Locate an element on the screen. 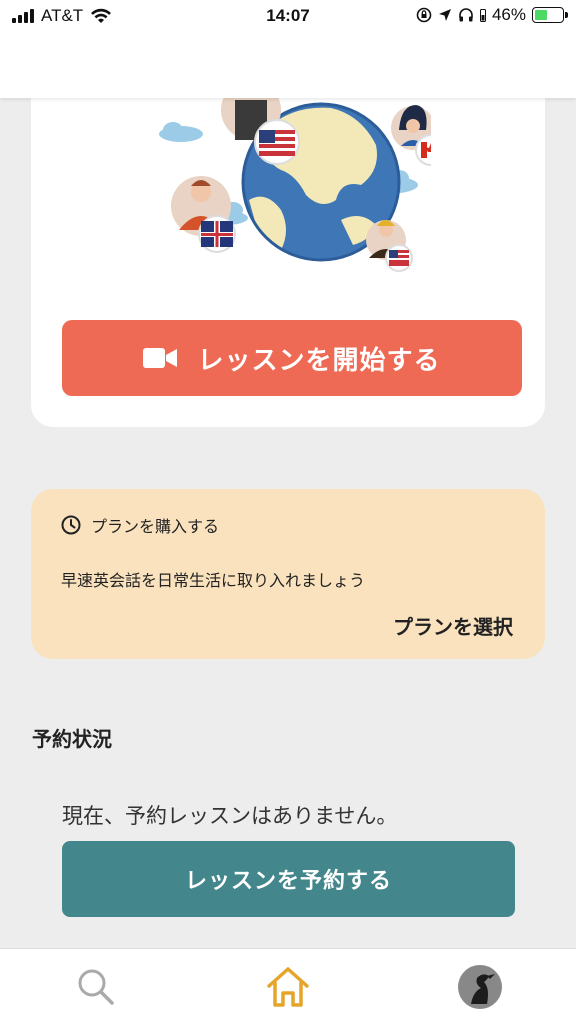 The width and height of the screenshot is (576, 1024). home-icon is located at coordinates (288, 987).